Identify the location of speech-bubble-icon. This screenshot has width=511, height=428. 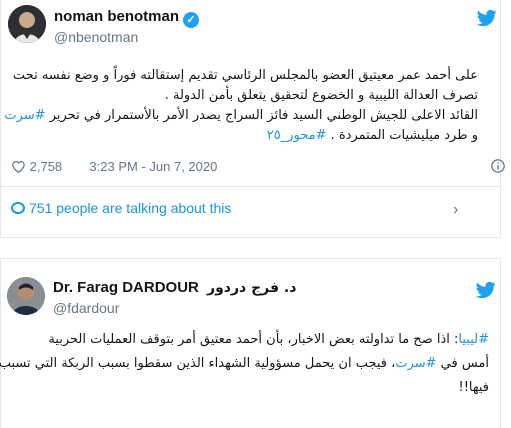
(18, 208).